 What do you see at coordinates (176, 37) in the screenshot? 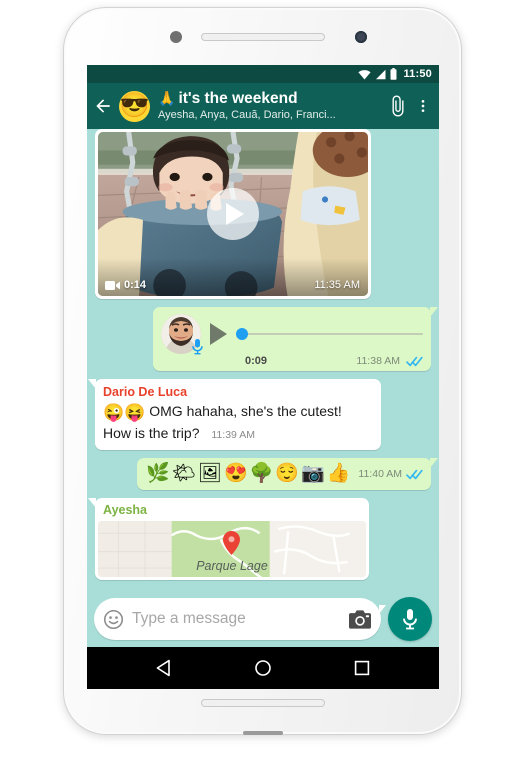
I see `proximity-sensor-icon` at bounding box center [176, 37].